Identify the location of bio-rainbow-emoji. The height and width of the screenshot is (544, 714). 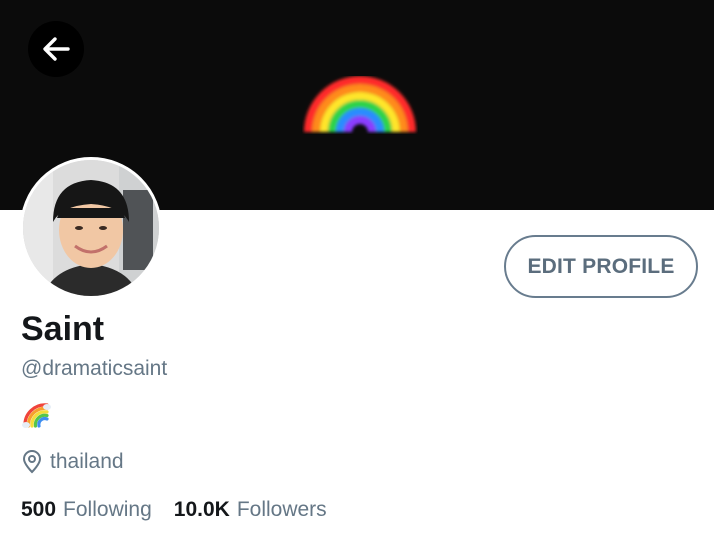
(36, 415).